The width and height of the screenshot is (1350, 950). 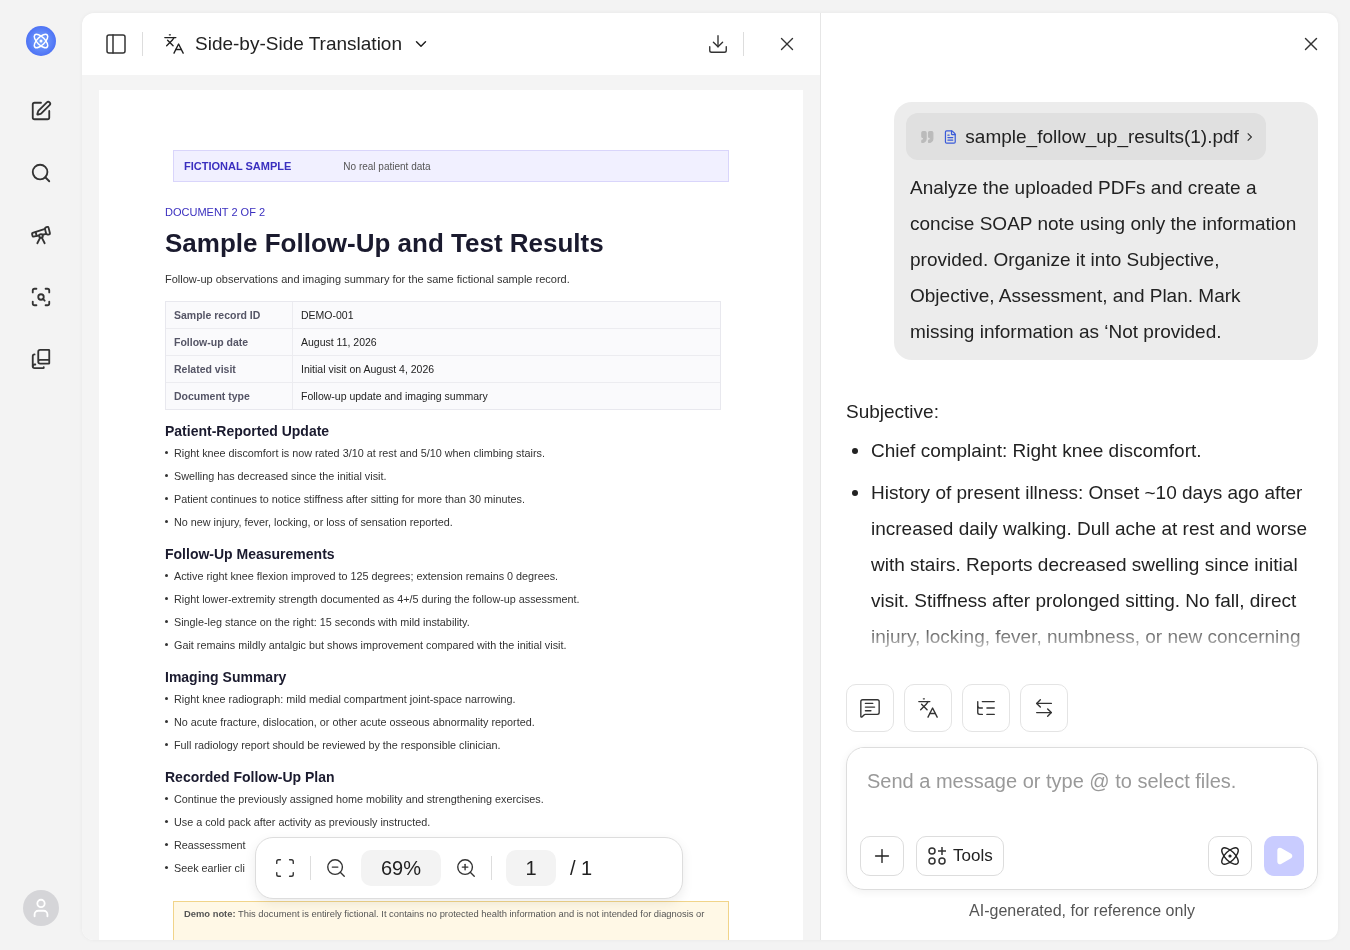 I want to click on table-cell-text: DEMO-001, so click(x=327, y=315).